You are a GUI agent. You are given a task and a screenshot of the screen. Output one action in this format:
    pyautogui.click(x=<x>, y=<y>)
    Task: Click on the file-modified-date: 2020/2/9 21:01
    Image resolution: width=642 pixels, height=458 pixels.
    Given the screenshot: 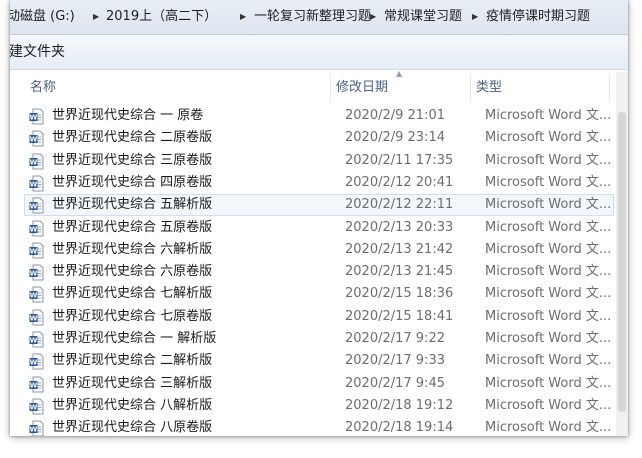 What is the action you would take?
    pyautogui.click(x=395, y=115)
    